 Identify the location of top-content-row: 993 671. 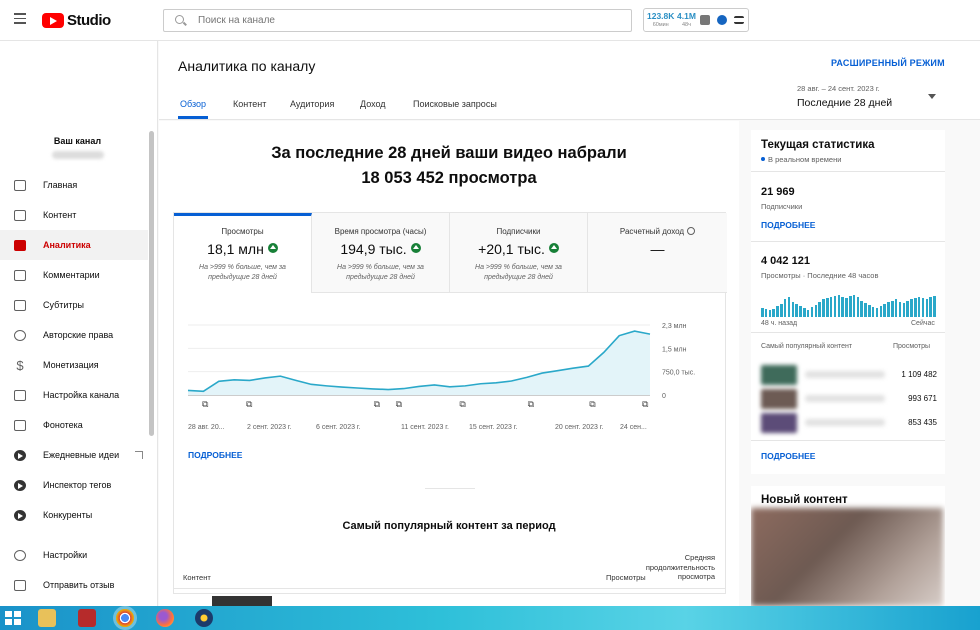
(849, 400).